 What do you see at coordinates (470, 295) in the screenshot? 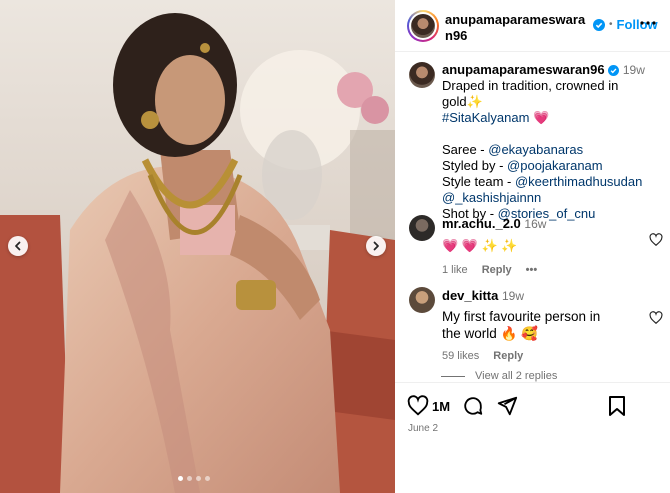
I see `comment-username: dev_kitta` at bounding box center [470, 295].